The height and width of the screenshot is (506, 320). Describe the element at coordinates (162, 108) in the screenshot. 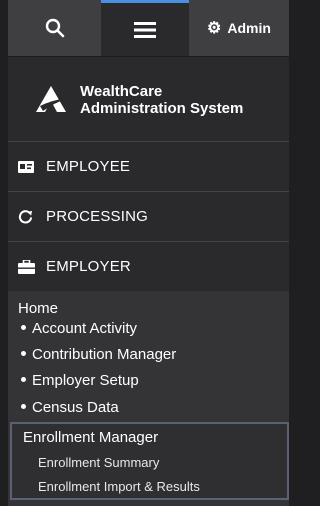

I see `logo-line-2: Administration System` at that location.